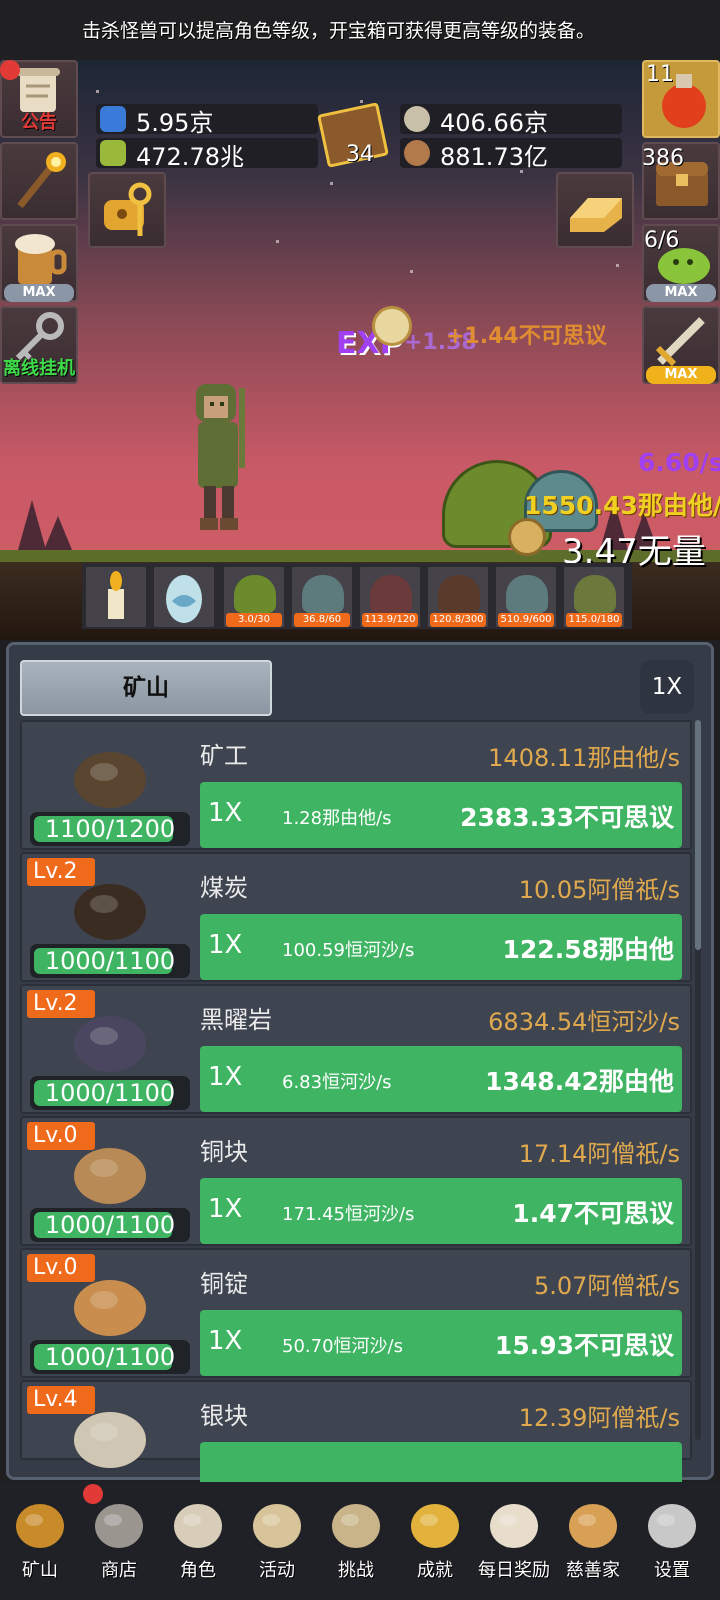 This screenshot has height=1600, width=720. I want to click on bag-resource: 881.73亿, so click(511, 154).